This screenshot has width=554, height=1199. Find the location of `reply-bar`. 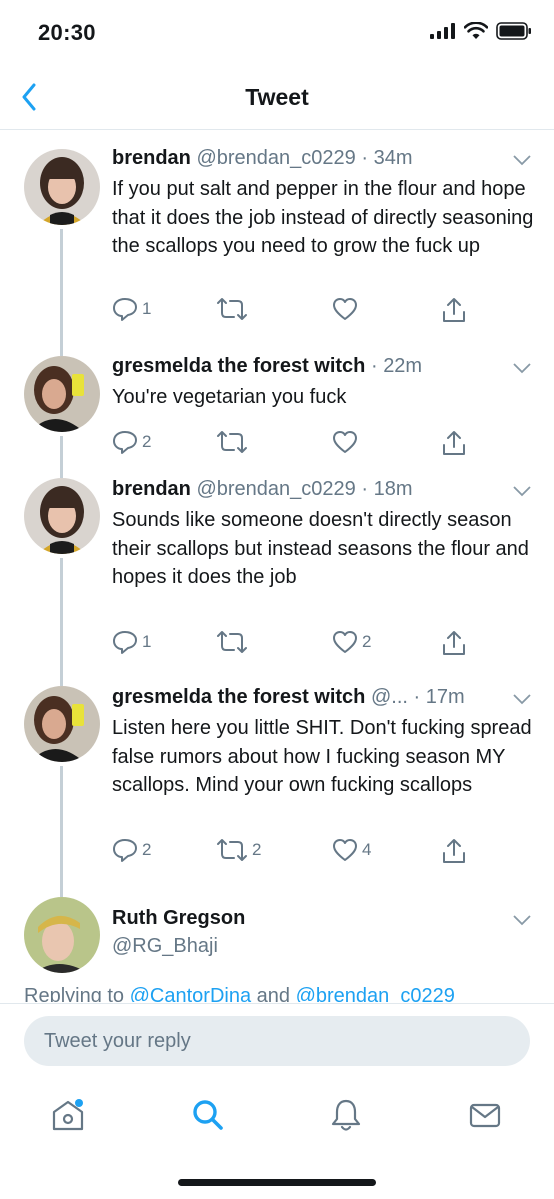

reply-bar is located at coordinates (277, 1042).